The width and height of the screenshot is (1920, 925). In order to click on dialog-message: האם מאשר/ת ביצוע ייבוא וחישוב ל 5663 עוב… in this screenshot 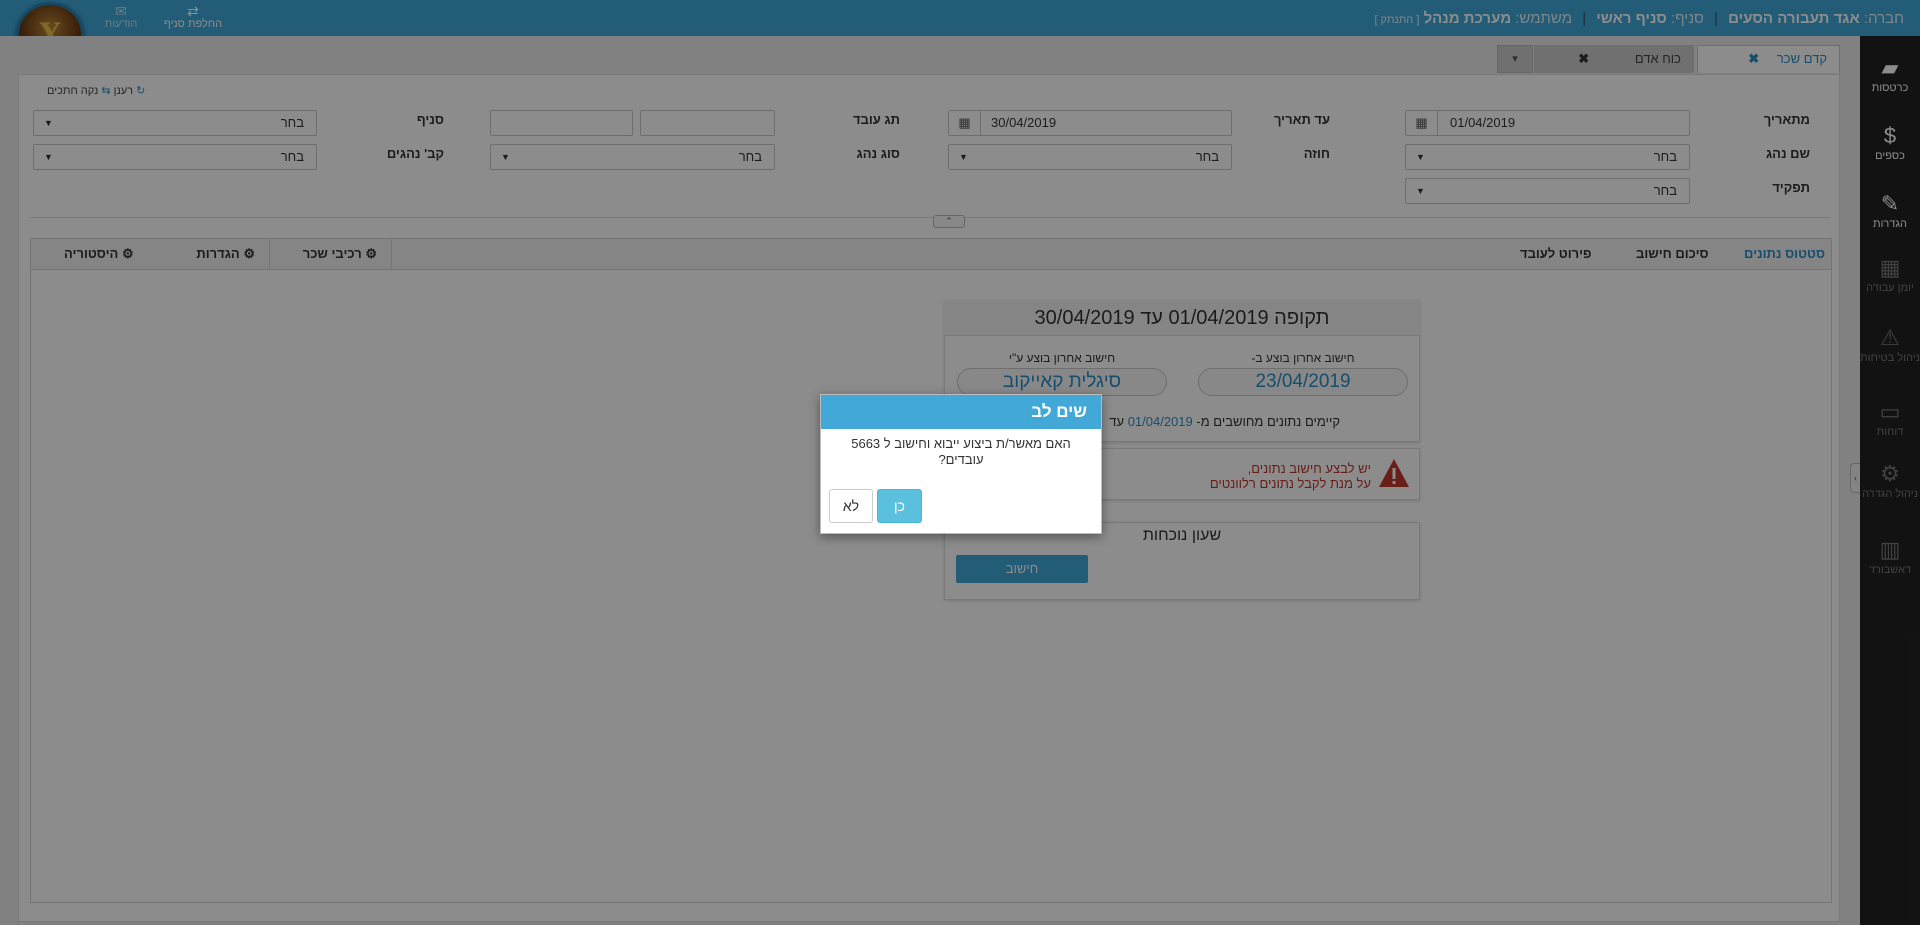, I will do `click(961, 451)`.